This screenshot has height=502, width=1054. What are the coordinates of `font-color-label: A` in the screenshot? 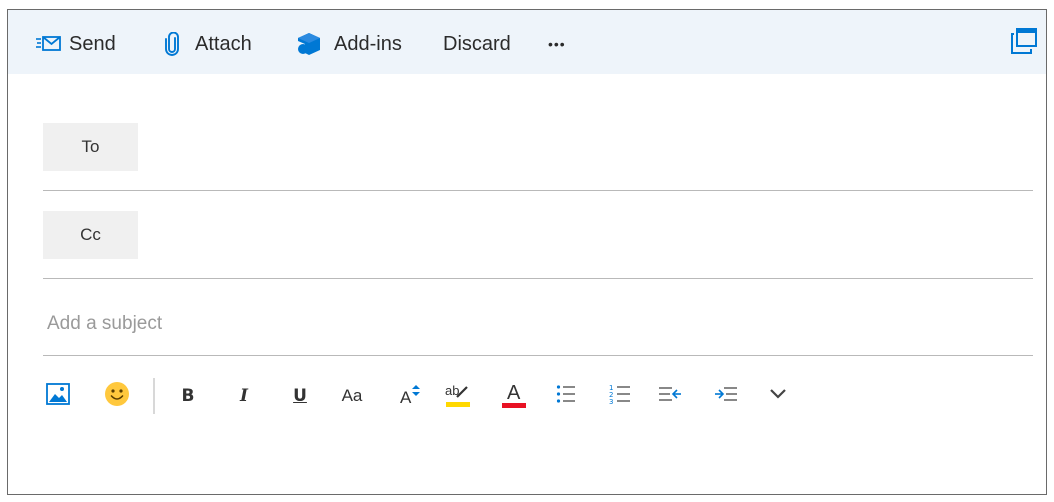 It's located at (514, 393).